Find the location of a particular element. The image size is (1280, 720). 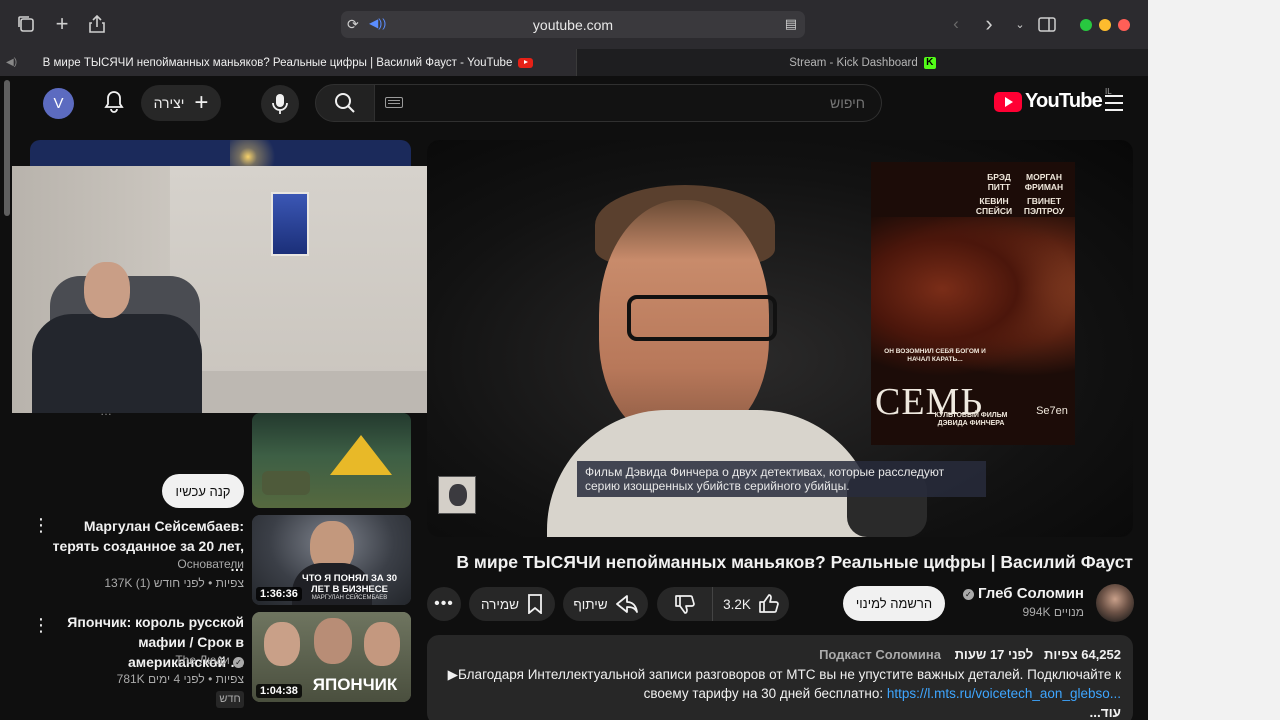

zoom-window-button is located at coordinates (1086, 25).